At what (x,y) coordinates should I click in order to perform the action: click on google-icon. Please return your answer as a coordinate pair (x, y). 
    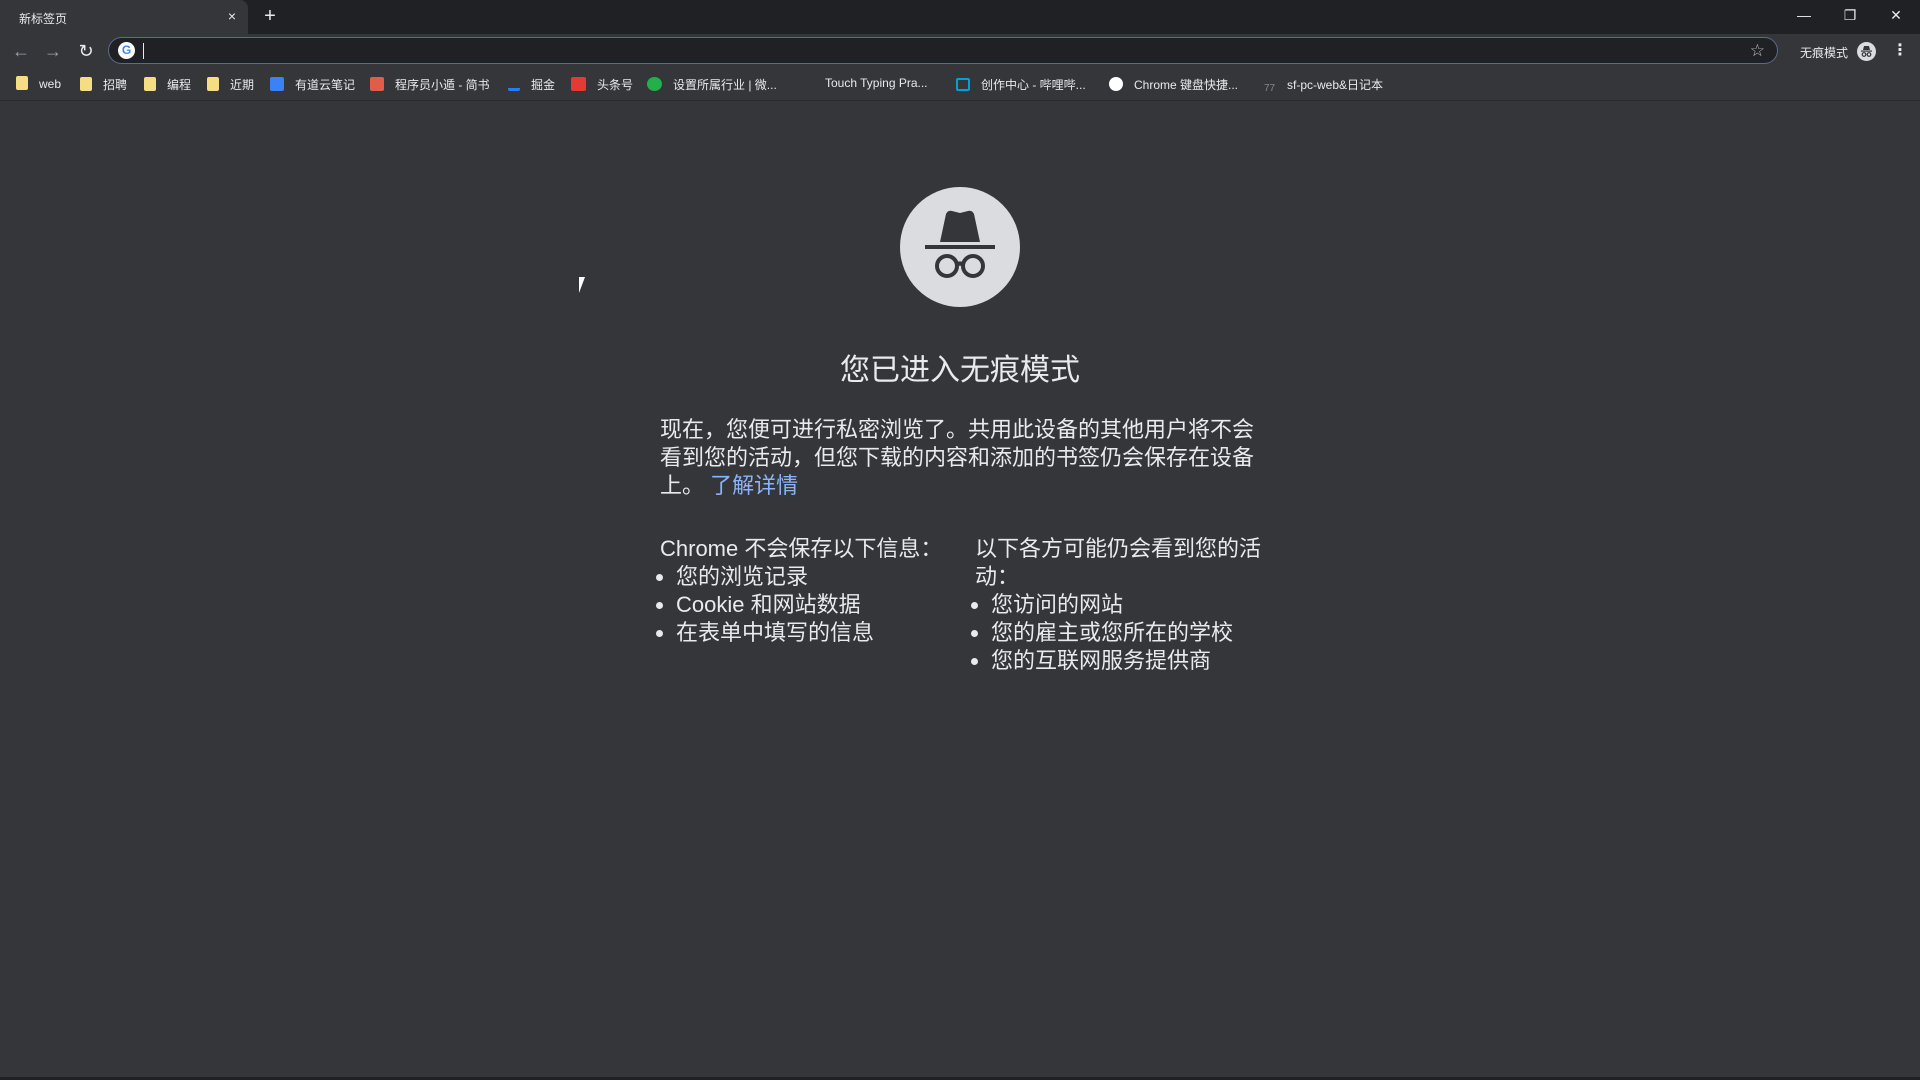
    Looking at the image, I should click on (1116, 84).